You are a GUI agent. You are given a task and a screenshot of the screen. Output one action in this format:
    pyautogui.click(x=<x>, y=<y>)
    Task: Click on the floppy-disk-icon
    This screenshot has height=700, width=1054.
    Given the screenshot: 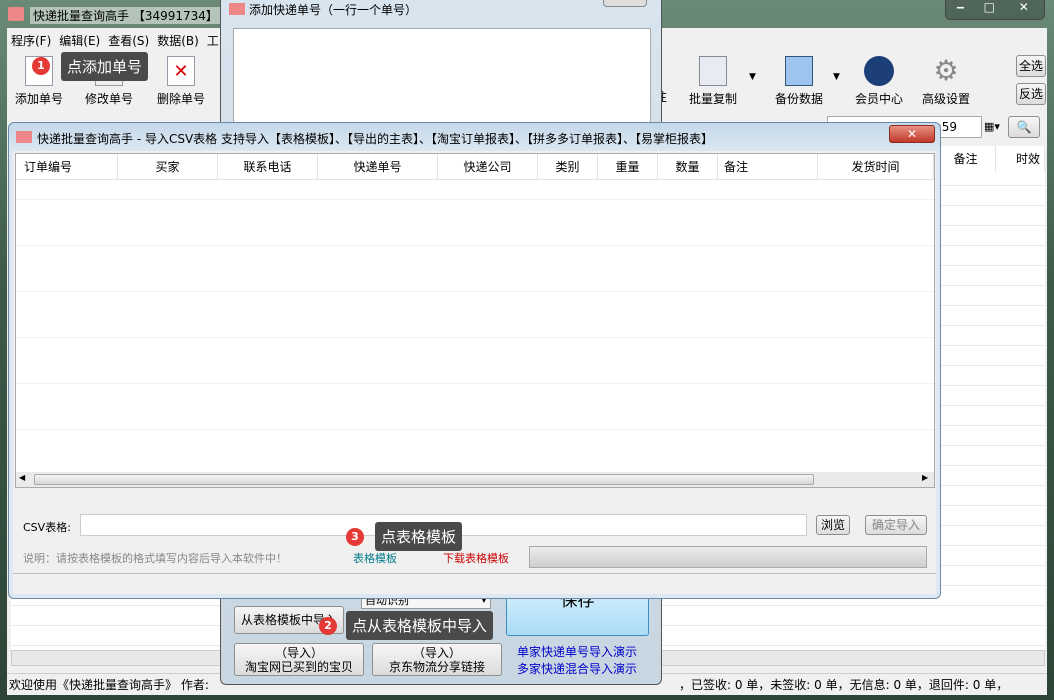 What is the action you would take?
    pyautogui.click(x=799, y=71)
    